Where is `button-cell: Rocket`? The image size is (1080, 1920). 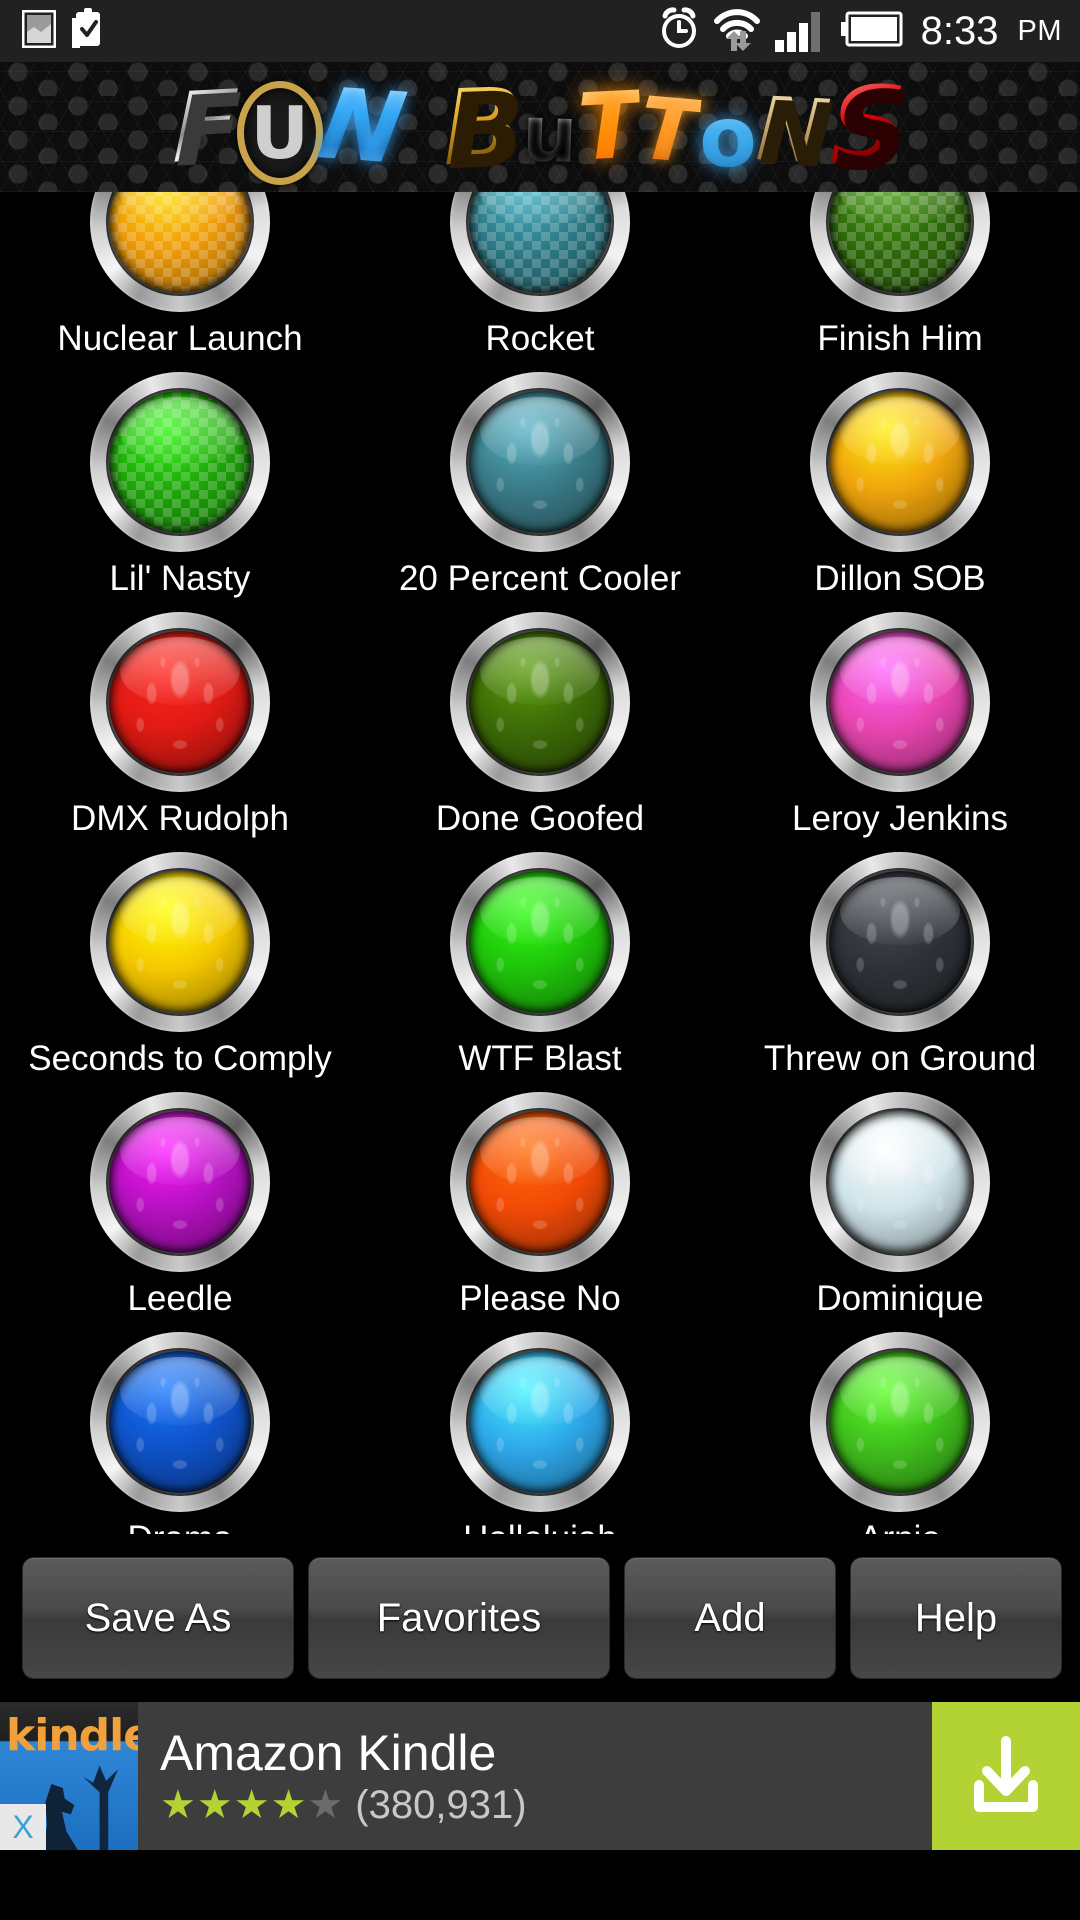 button-cell: Rocket is located at coordinates (540, 274).